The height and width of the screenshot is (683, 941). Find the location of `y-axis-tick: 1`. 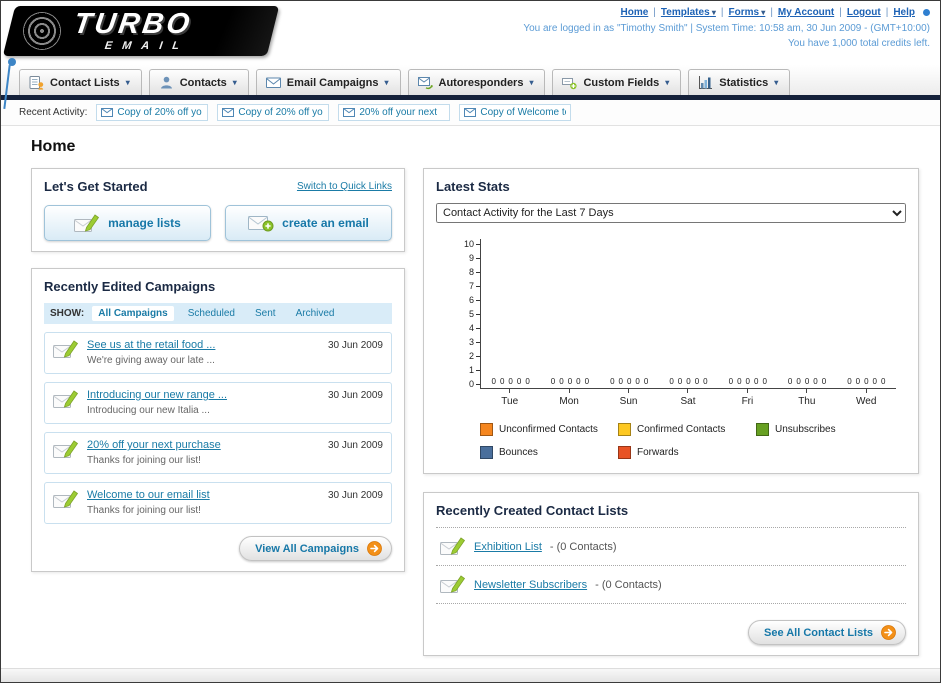

y-axis-tick: 1 is located at coordinates (474, 370).